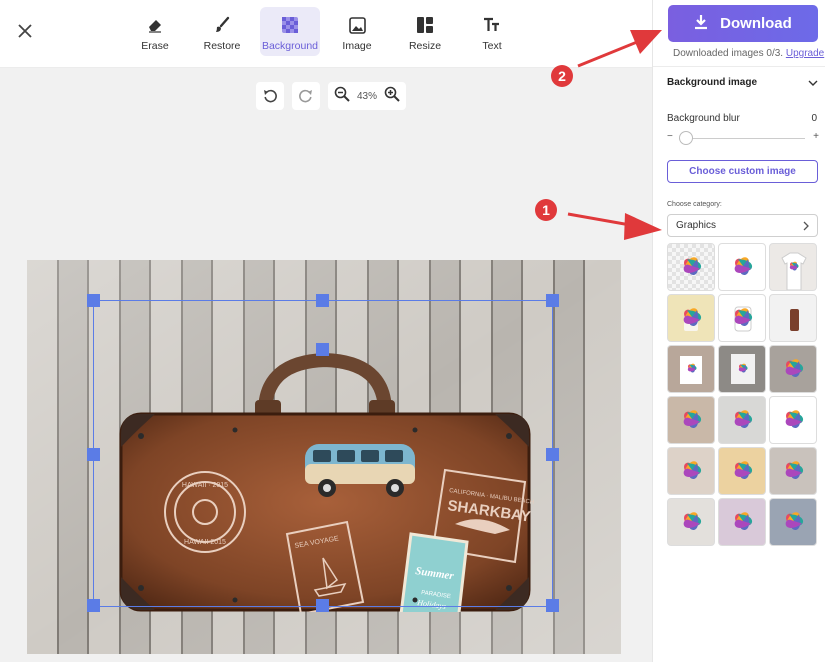  Describe the element at coordinates (562, 76) in the screenshot. I see `annotation-badge-2: 2` at that location.